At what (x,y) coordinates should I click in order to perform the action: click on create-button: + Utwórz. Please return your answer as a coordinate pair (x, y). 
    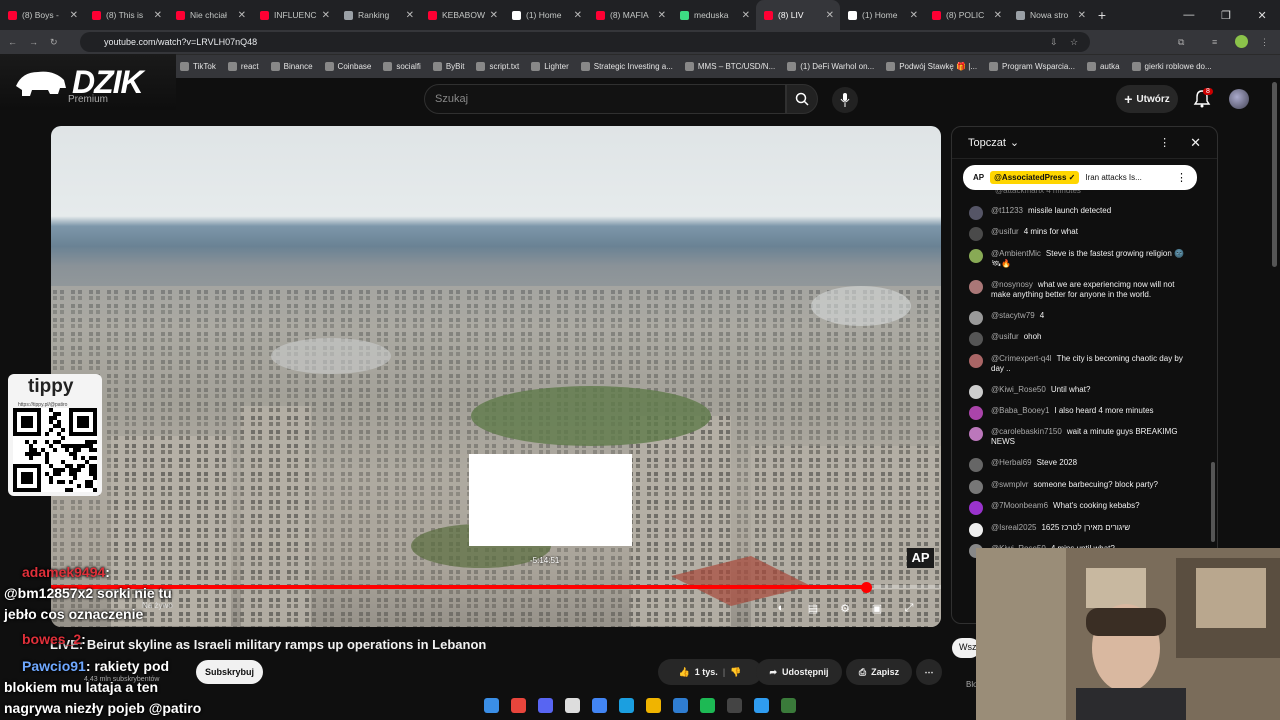
    Looking at the image, I should click on (1147, 99).